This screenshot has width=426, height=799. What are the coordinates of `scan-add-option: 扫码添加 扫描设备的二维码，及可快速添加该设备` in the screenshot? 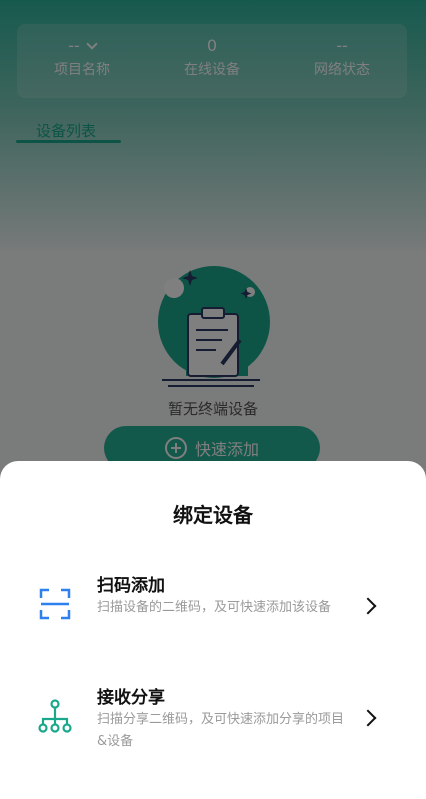 It's located at (213, 606).